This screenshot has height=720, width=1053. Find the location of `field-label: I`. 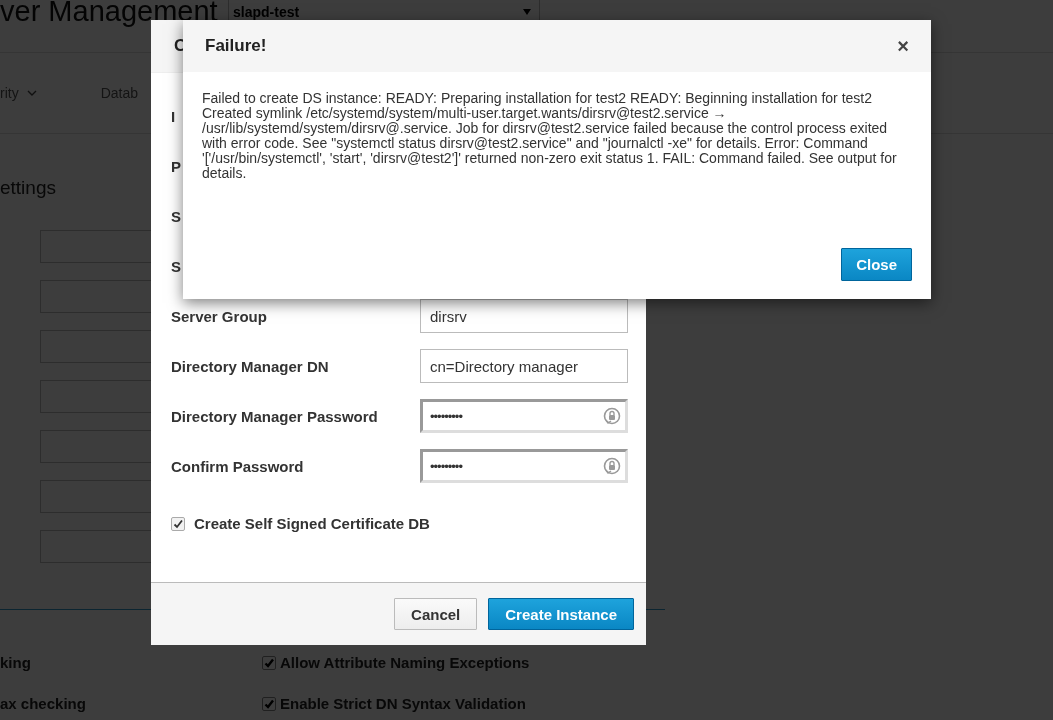

field-label: I is located at coordinates (173, 116).